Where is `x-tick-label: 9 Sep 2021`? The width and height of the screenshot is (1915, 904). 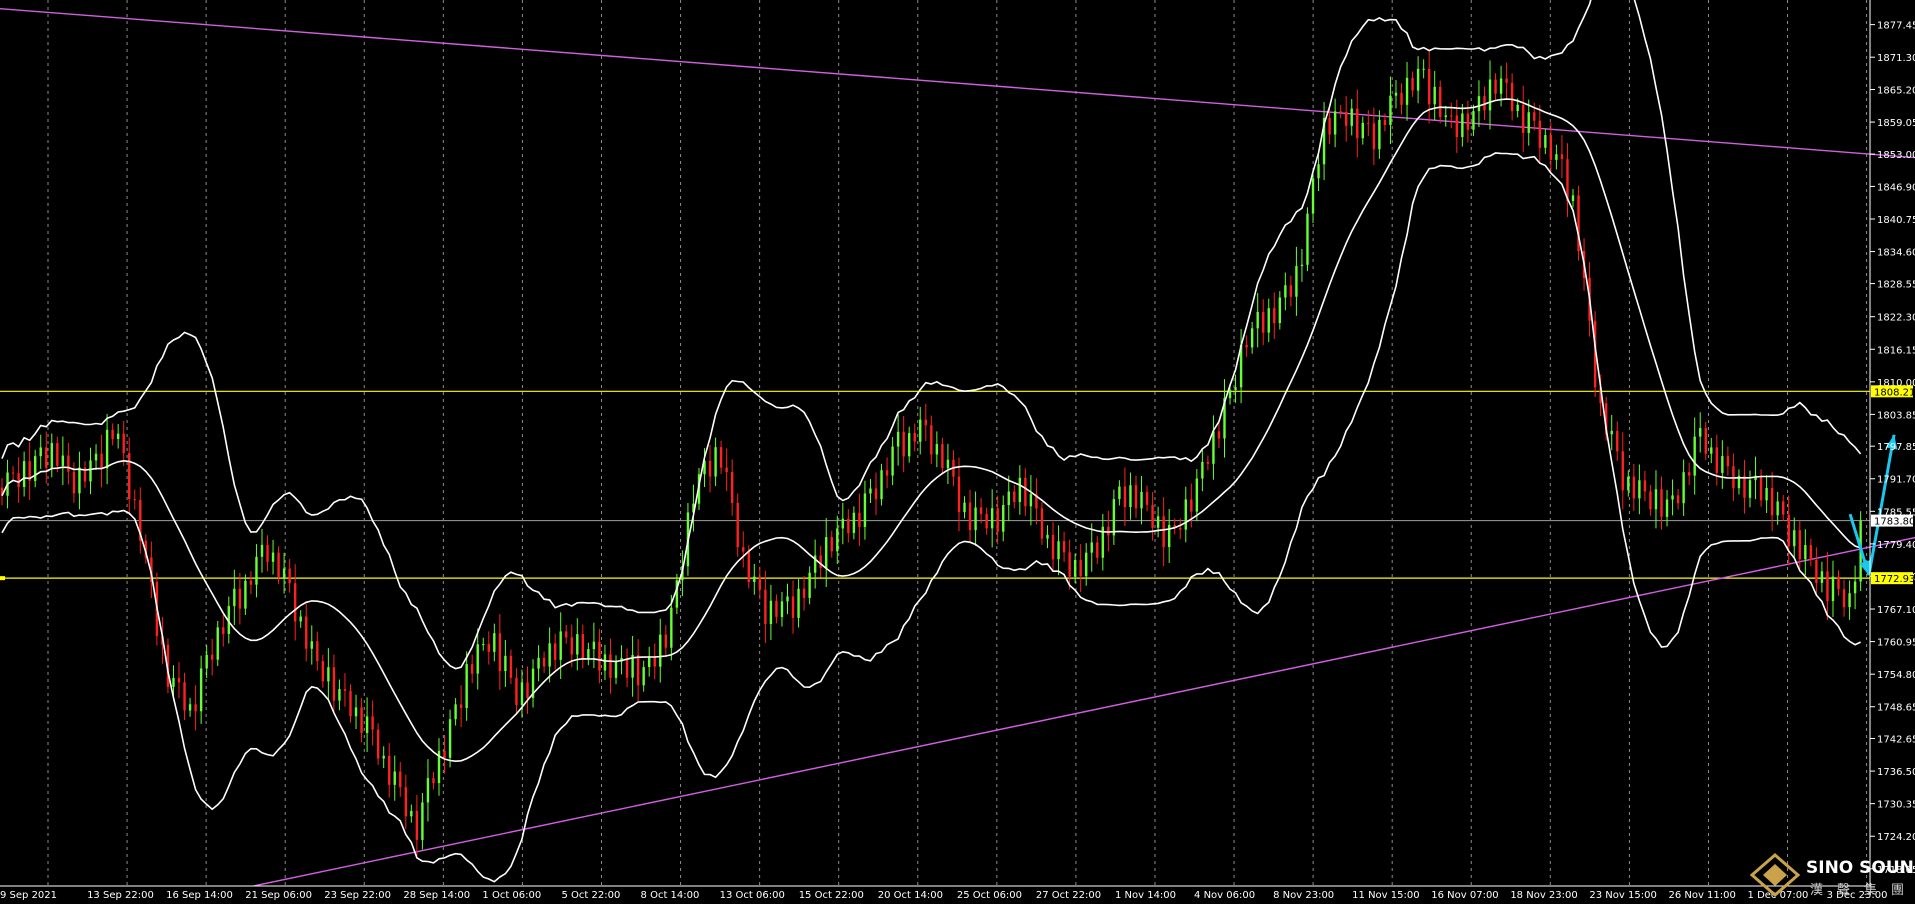 x-tick-label: 9 Sep 2021 is located at coordinates (28, 895).